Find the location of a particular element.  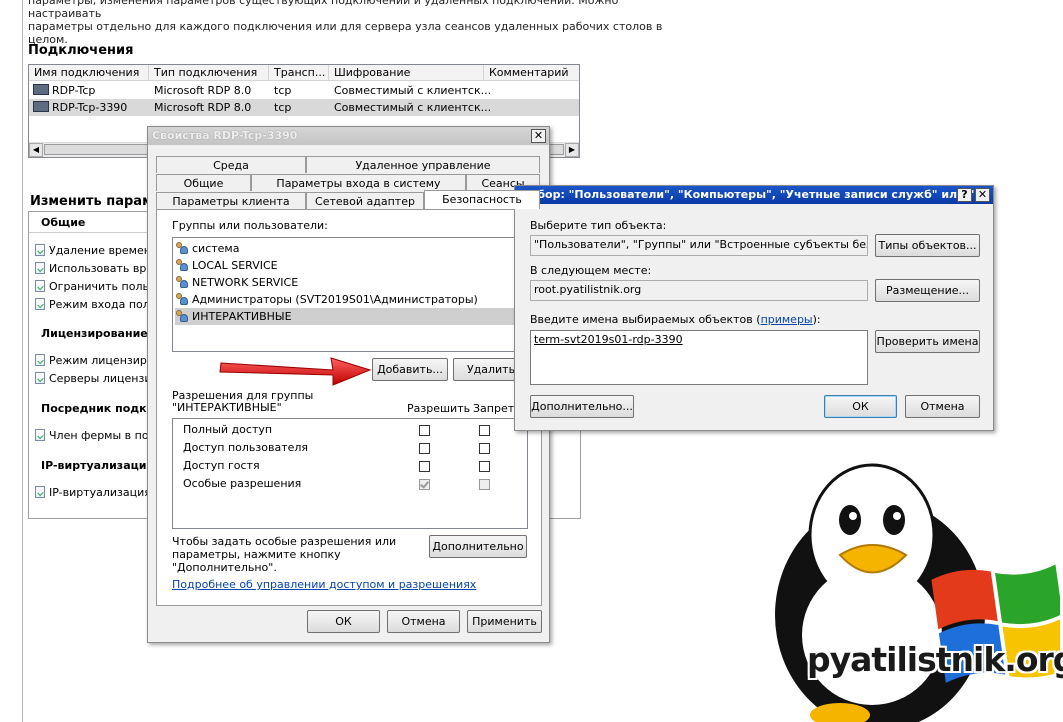

group-title-ip-virtualization: IP-виртуализация is located at coordinates (97, 465).